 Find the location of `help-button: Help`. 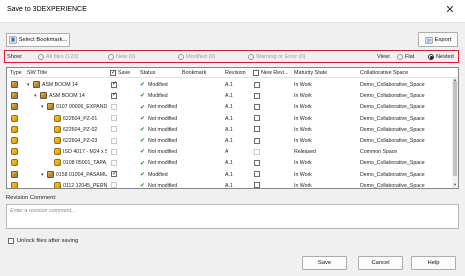

help-button: Help is located at coordinates (433, 263).